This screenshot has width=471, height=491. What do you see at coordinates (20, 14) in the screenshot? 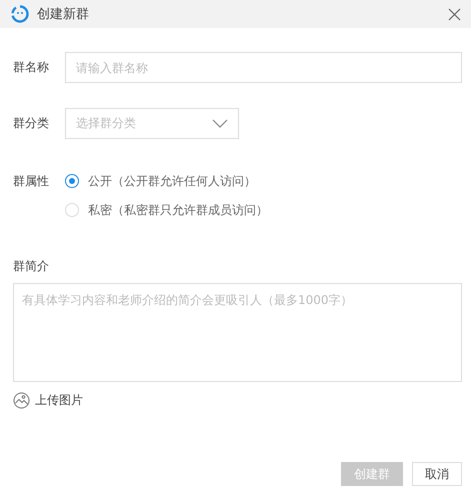
I see `app-logo-icon` at bounding box center [20, 14].